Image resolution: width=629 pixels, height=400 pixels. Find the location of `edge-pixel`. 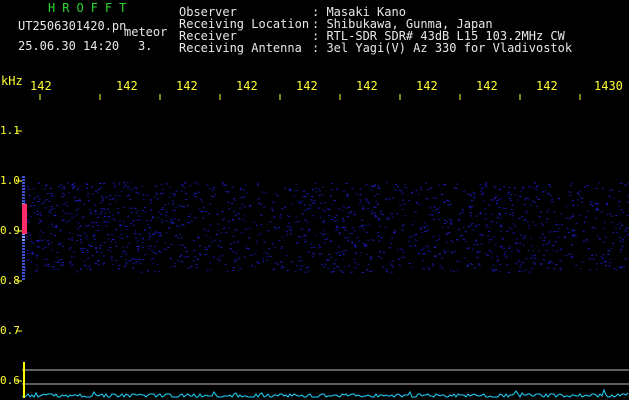

edge-pixel is located at coordinates (23, 186).